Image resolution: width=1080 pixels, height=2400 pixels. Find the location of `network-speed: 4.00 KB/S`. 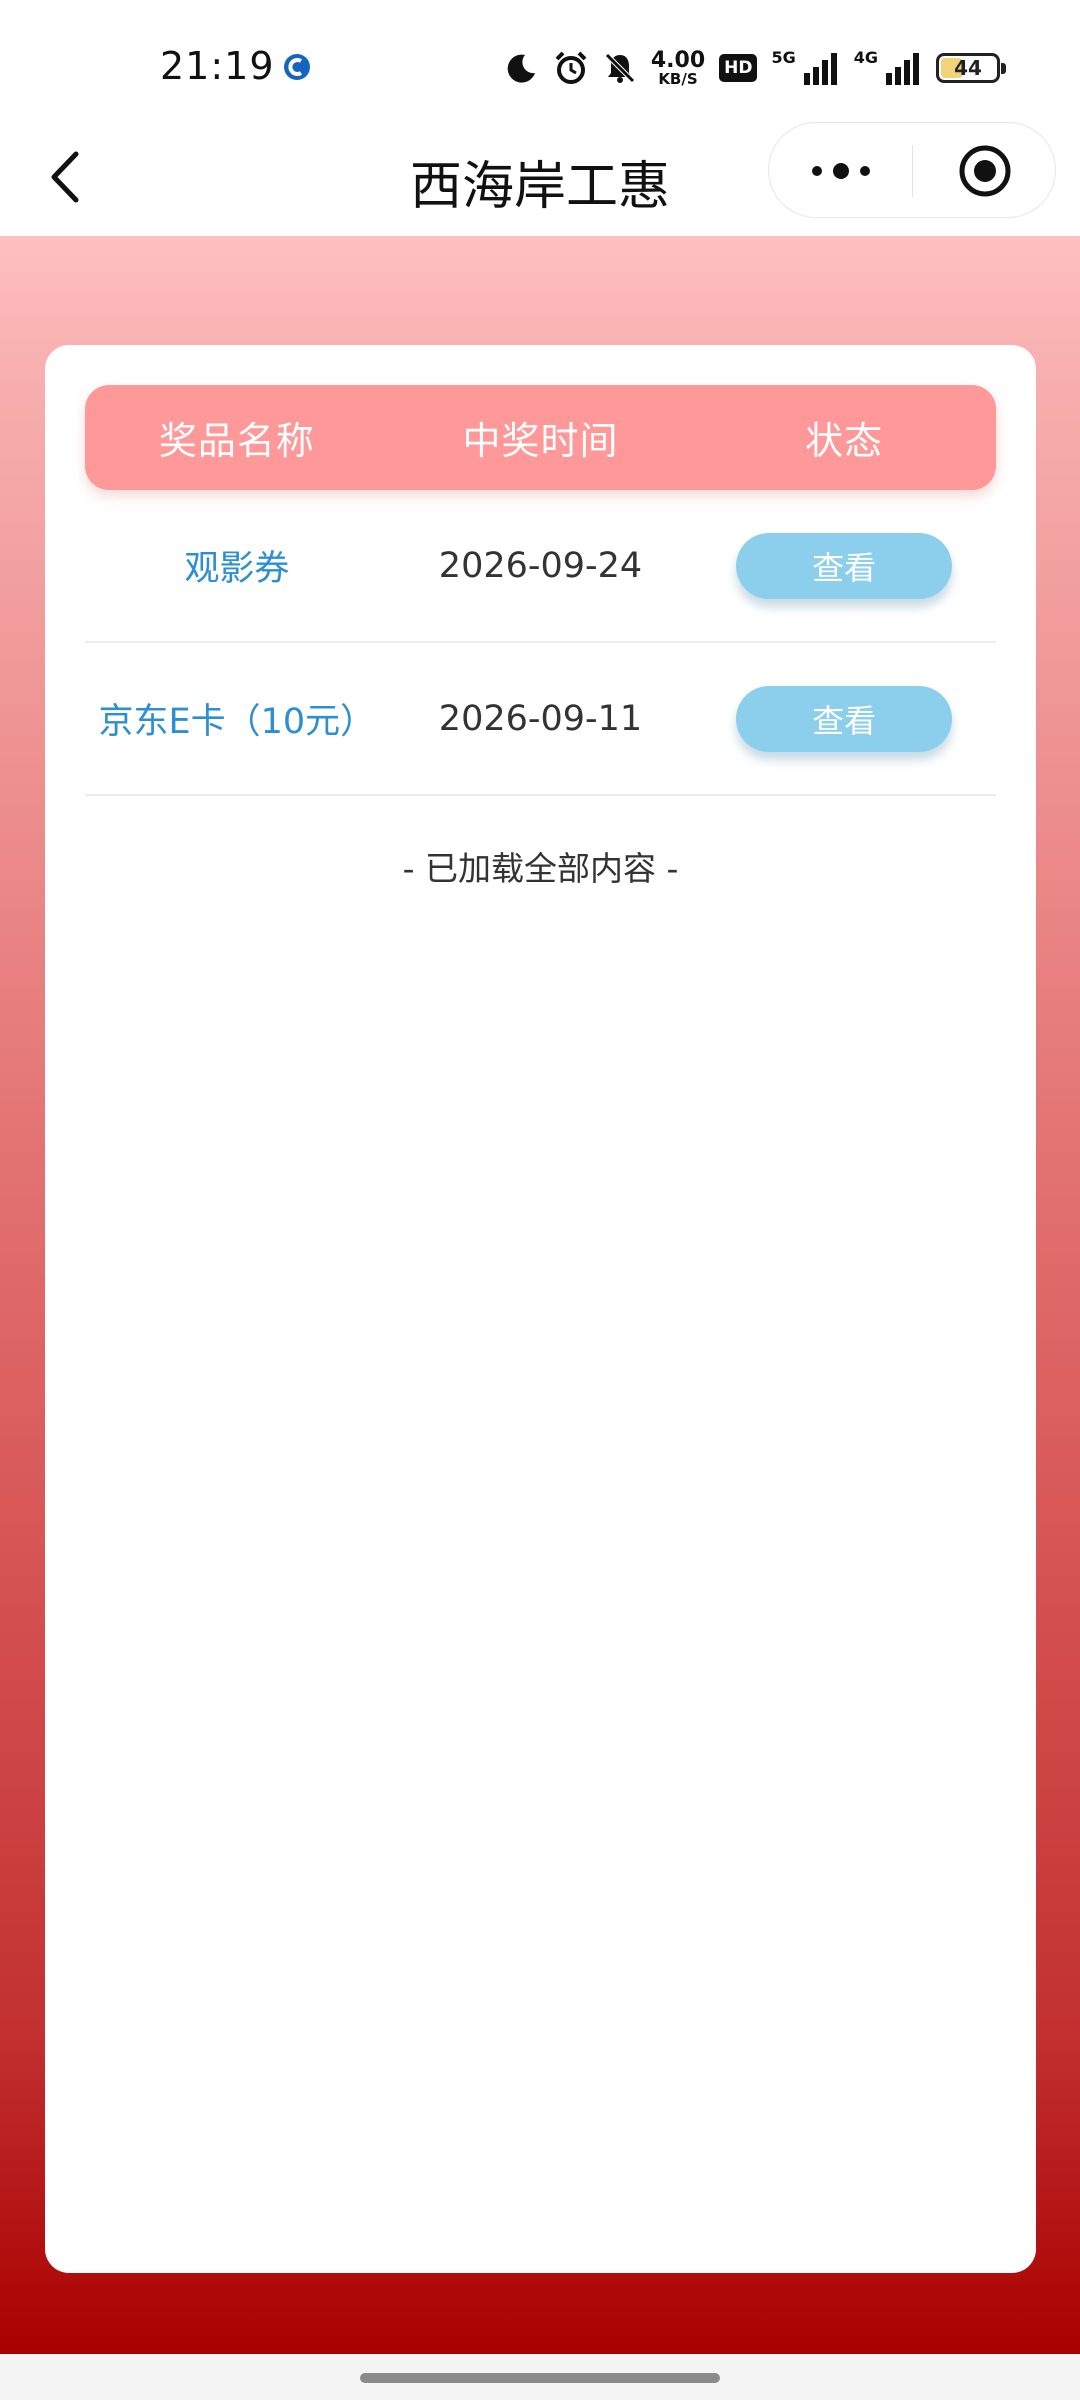

network-speed: 4.00 KB/S is located at coordinates (678, 67).